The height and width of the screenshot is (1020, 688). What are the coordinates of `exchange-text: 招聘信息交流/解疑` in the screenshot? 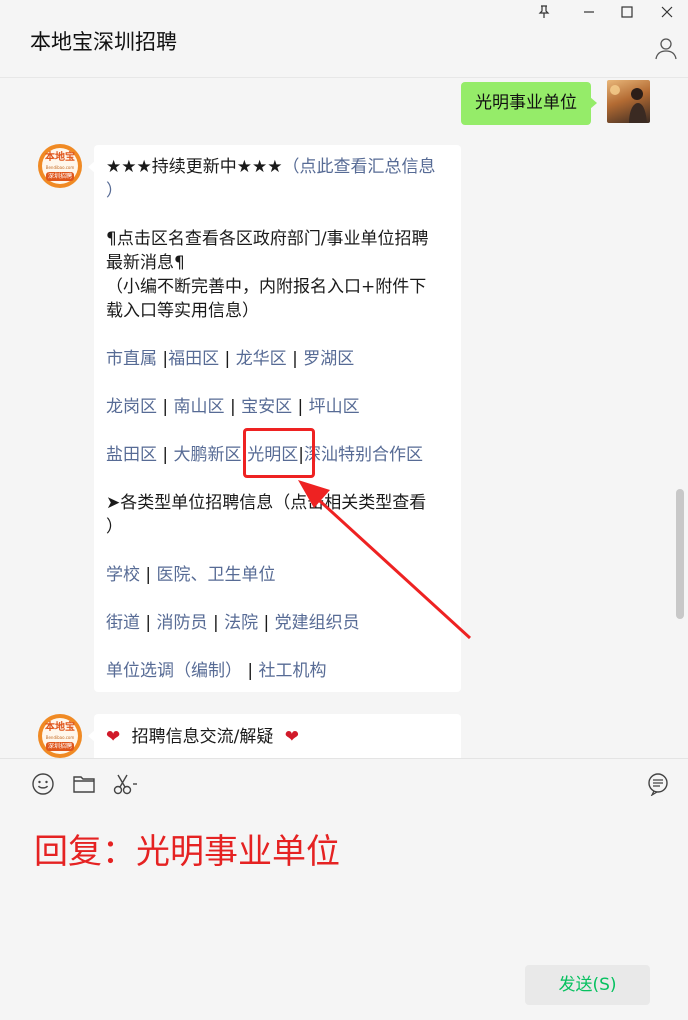 It's located at (202, 737).